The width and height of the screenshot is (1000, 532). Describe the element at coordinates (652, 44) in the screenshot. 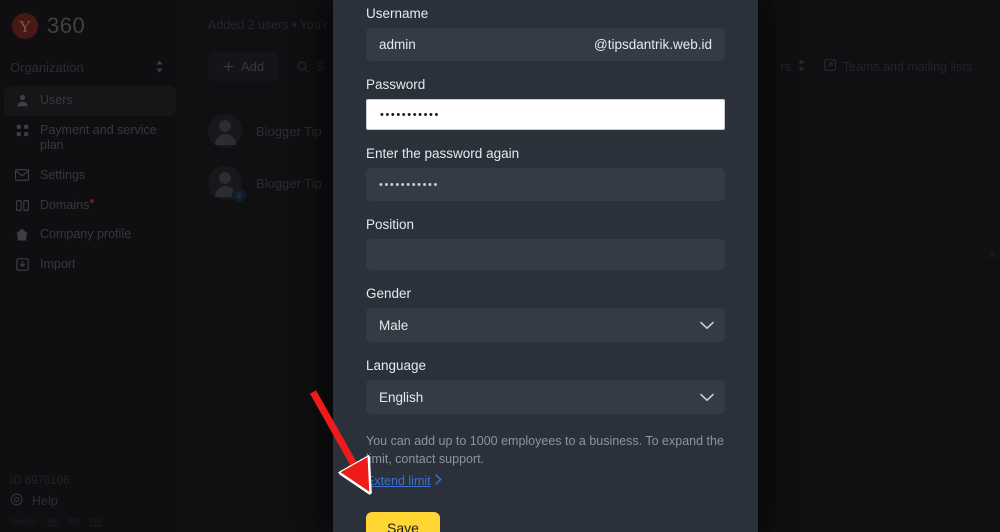

I see `username-domain-suffix: @tipsdantrik.web.id` at that location.